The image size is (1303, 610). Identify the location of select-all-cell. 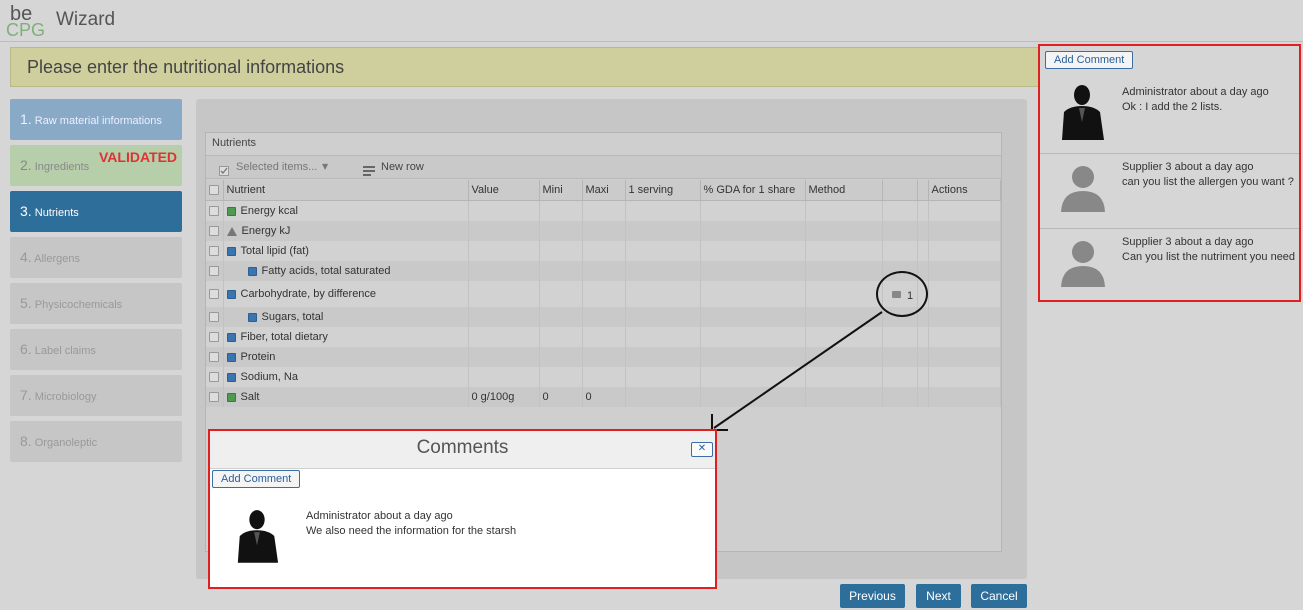
(215, 190).